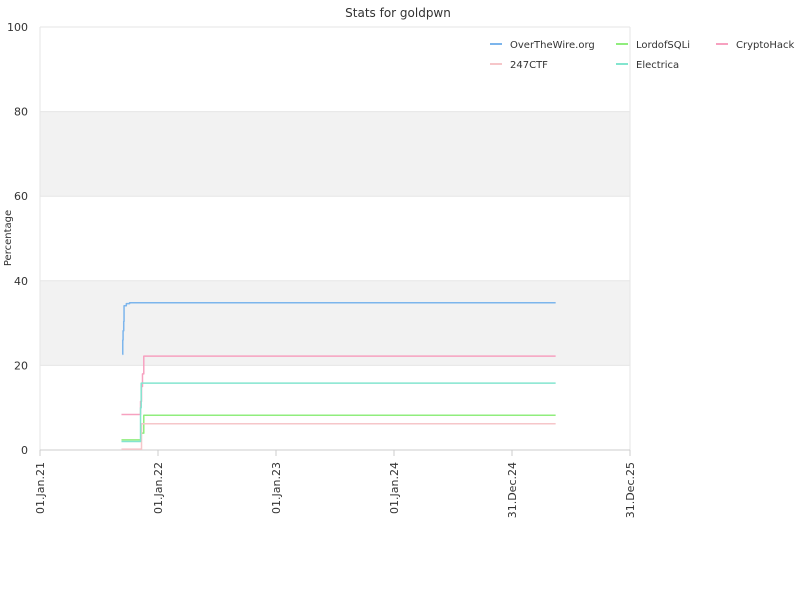 This screenshot has width=800, height=600. What do you see at coordinates (21, 365) in the screenshot?
I see `y-tick-label: 20` at bounding box center [21, 365].